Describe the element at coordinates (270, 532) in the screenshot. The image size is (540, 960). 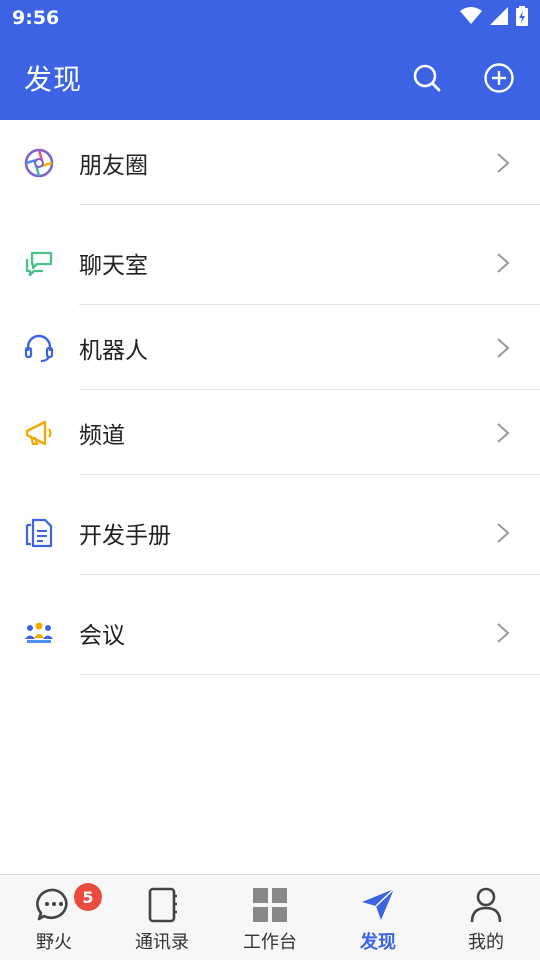
I see `menu-item-dev-manual: 开发手册` at that location.